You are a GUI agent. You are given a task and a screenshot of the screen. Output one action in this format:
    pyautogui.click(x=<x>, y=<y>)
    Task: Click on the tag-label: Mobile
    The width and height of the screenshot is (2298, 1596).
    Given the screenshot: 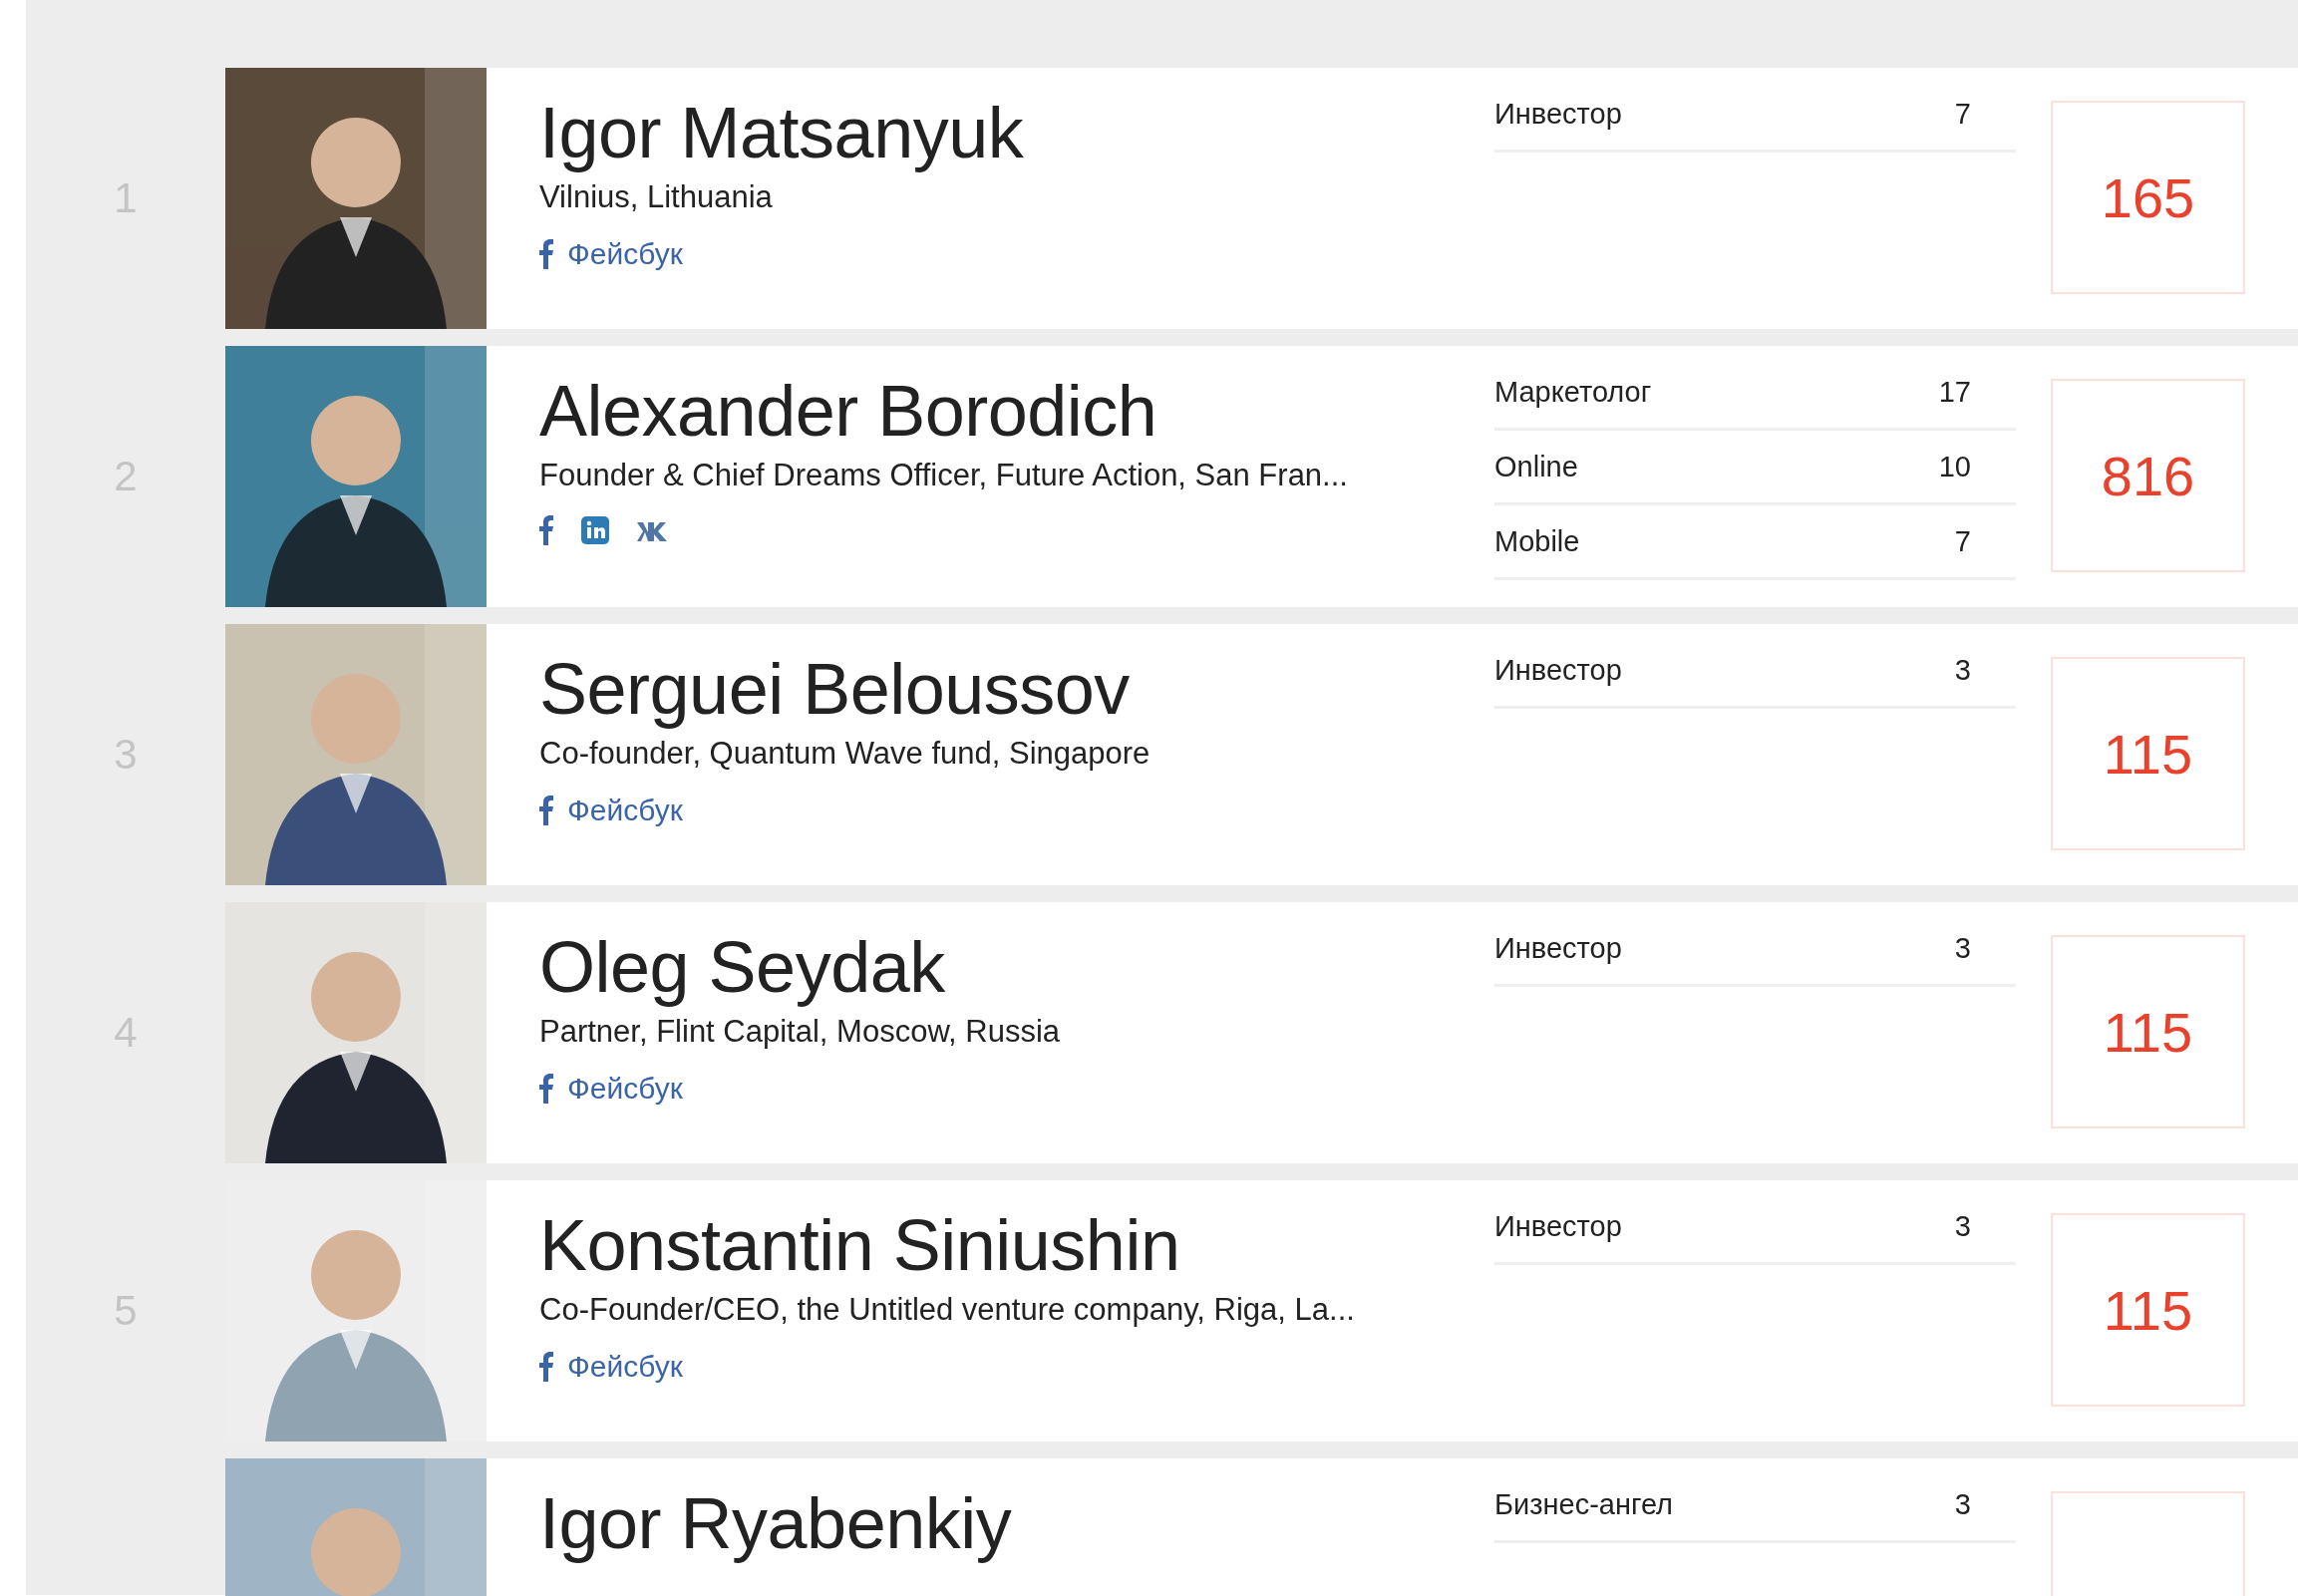 What is the action you would take?
    pyautogui.click(x=1537, y=541)
    